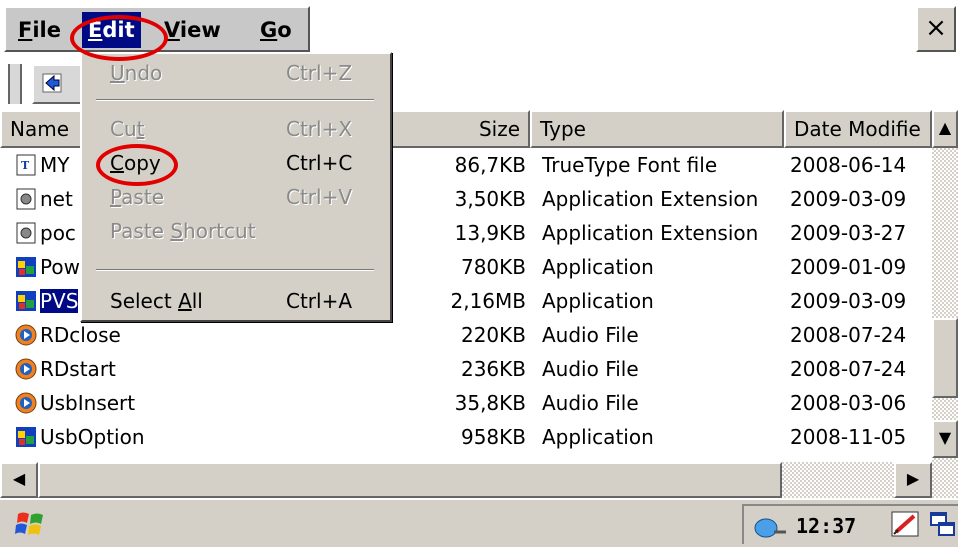  What do you see at coordinates (236, 129) in the screenshot?
I see `menu-item-cut: Cut Ctrl+X` at bounding box center [236, 129].